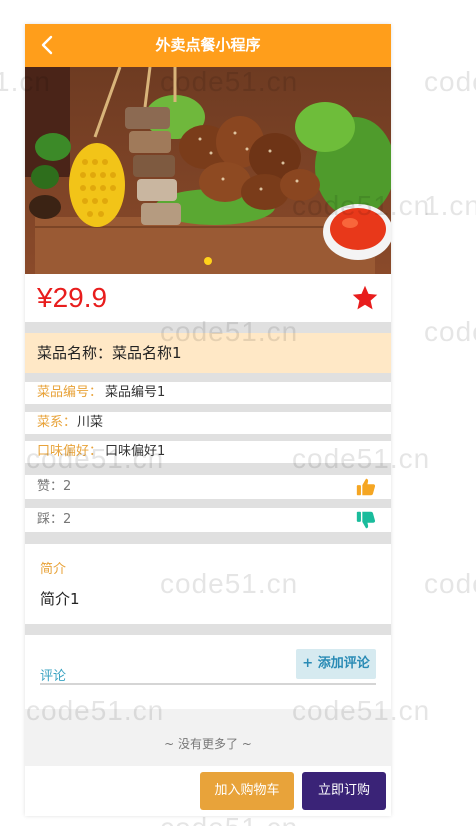  Describe the element at coordinates (208, 584) in the screenshot. I see `intro-card: 简介 简介1` at that location.